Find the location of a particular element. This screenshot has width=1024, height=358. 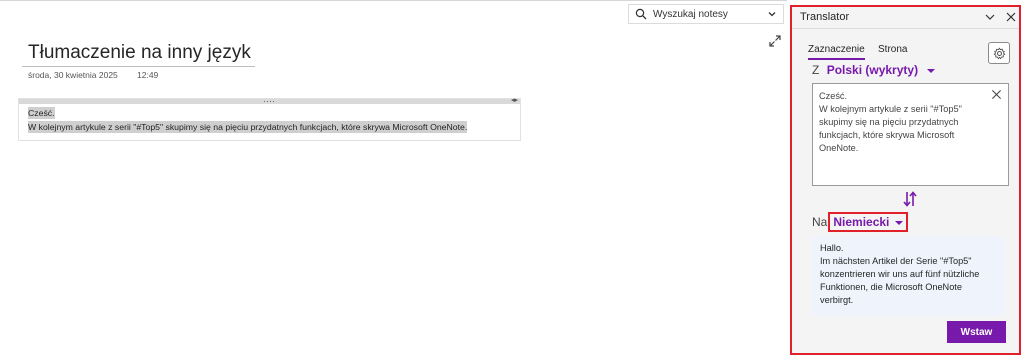

pane-divider is located at coordinates (905, 28).